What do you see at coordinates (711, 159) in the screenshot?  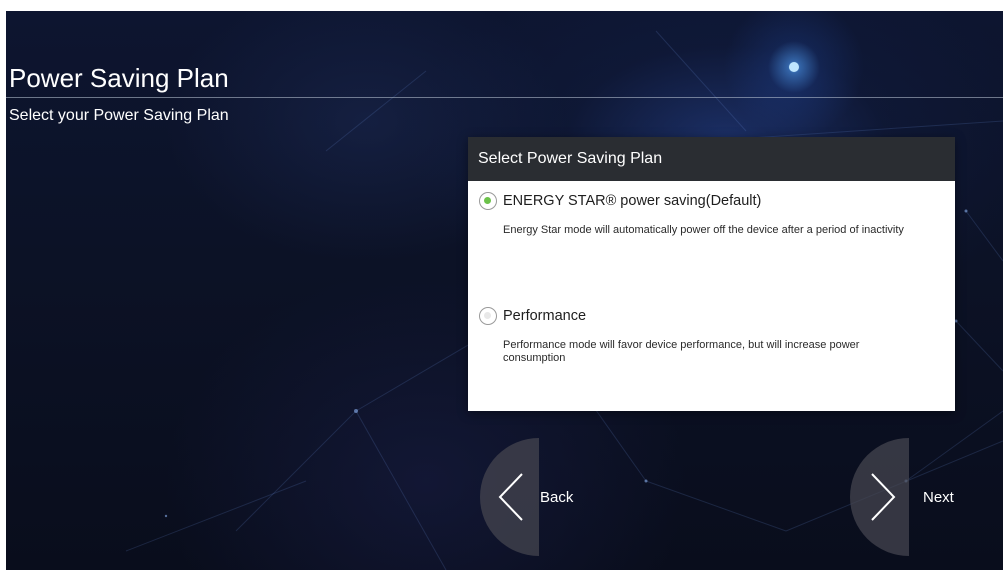 I see `dialog-title: Select Power Saving Plan` at bounding box center [711, 159].